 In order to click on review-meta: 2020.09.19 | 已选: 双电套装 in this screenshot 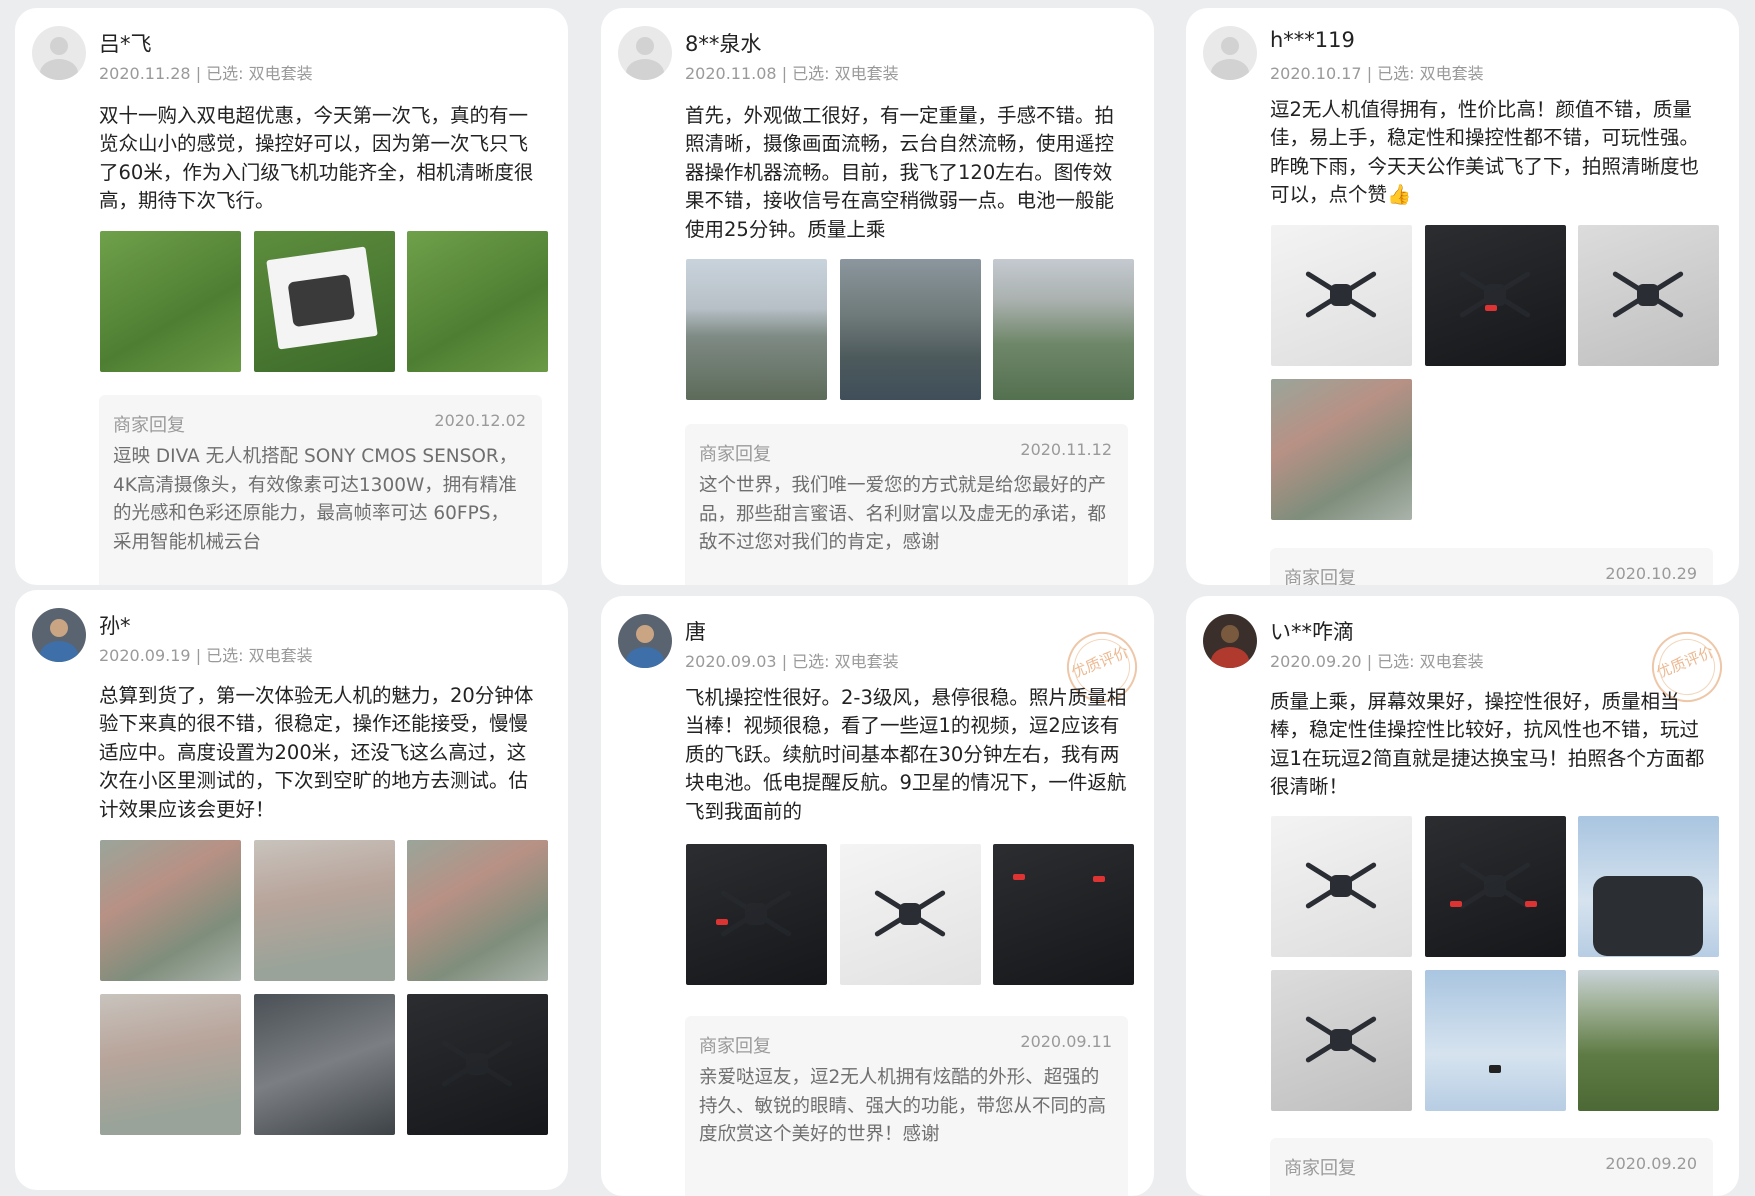, I will do `click(206, 655)`.